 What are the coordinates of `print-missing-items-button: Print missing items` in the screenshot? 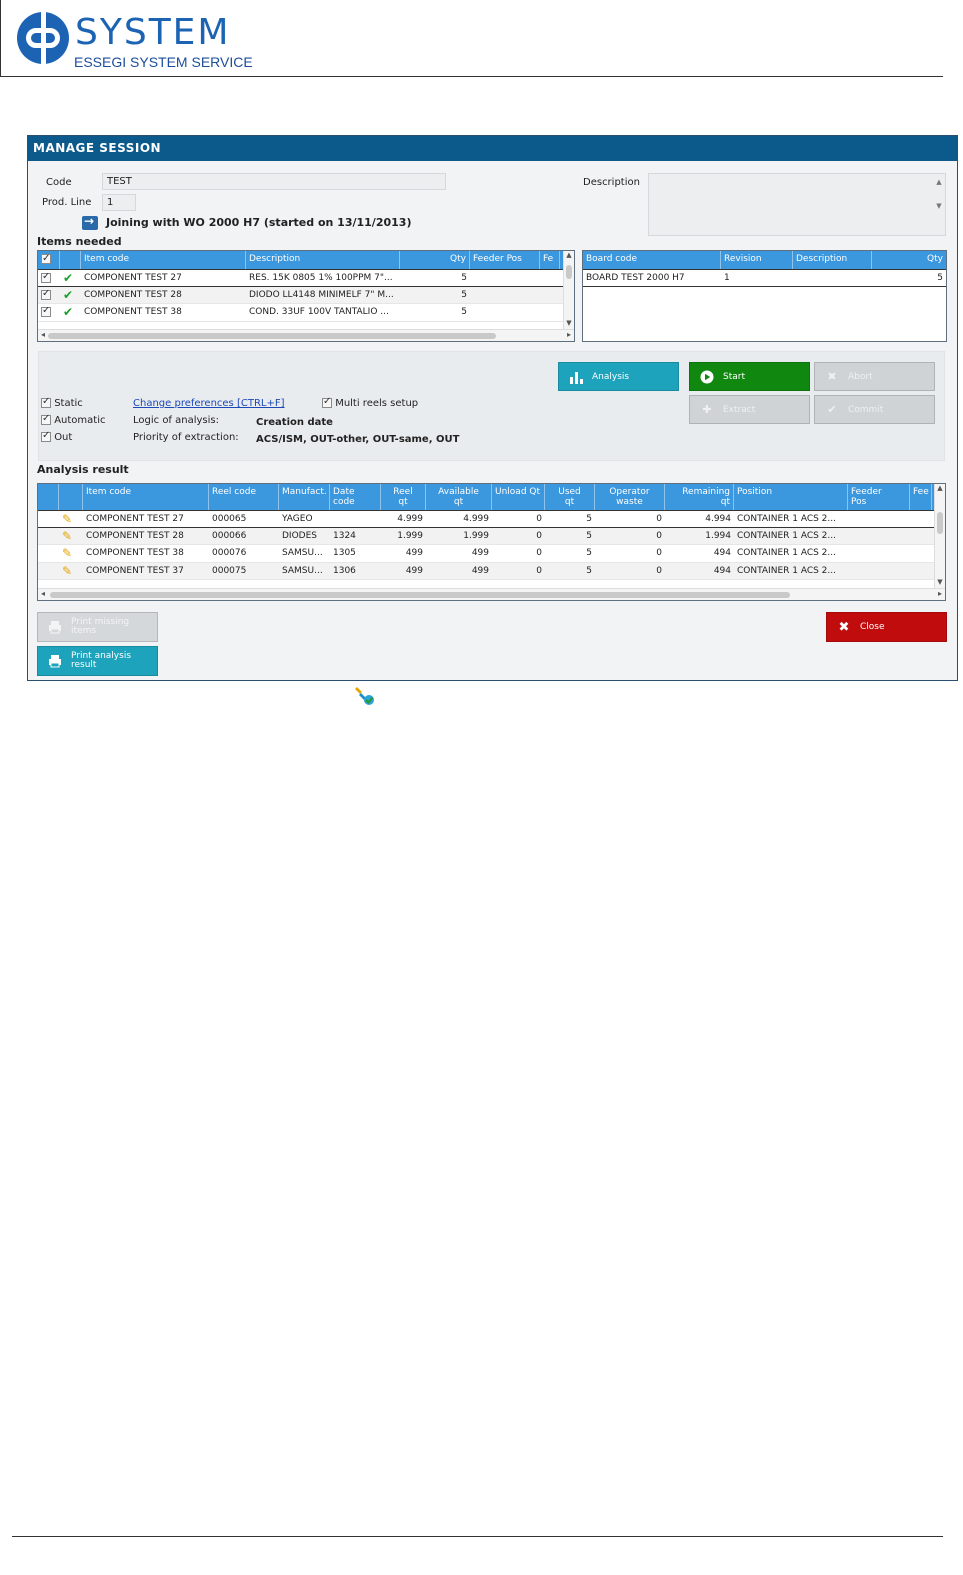 It's located at (97, 627).